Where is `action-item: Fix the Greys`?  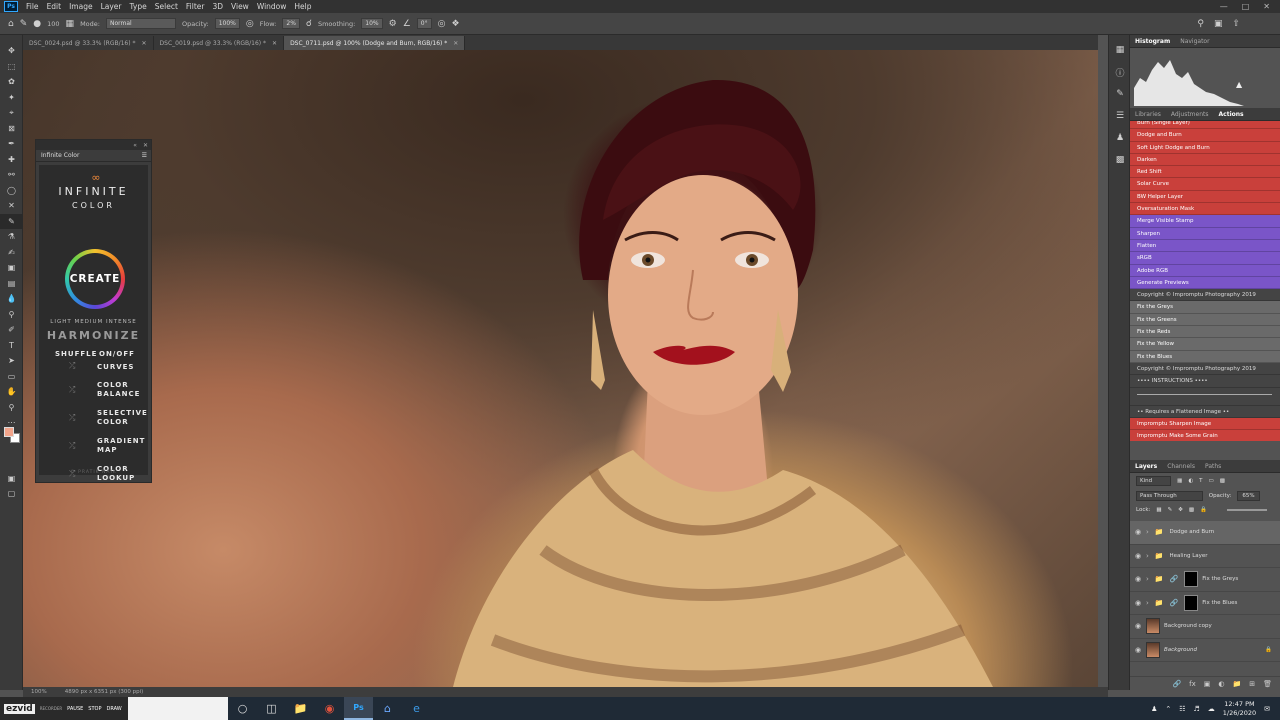 action-item: Fix the Greys is located at coordinates (1205, 307).